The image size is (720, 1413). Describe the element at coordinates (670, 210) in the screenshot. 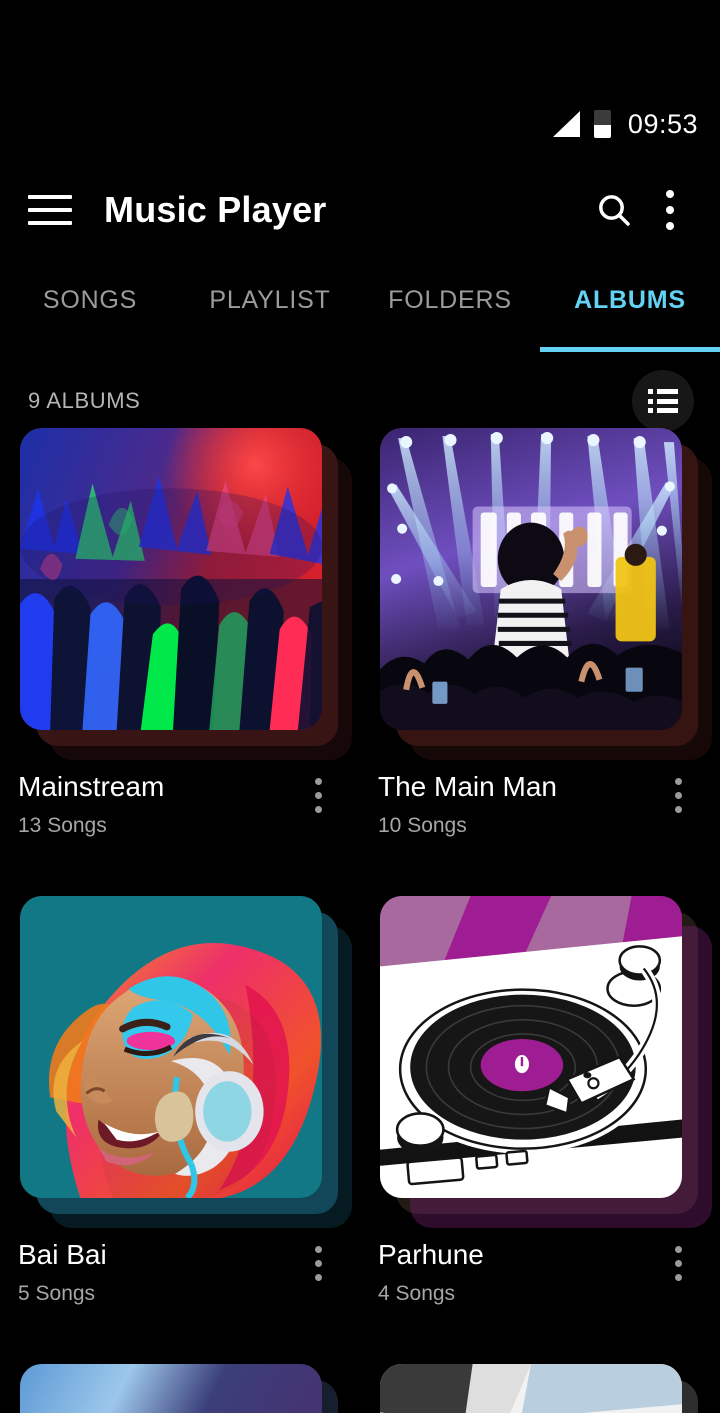

I see `overflow-menu-icon` at that location.